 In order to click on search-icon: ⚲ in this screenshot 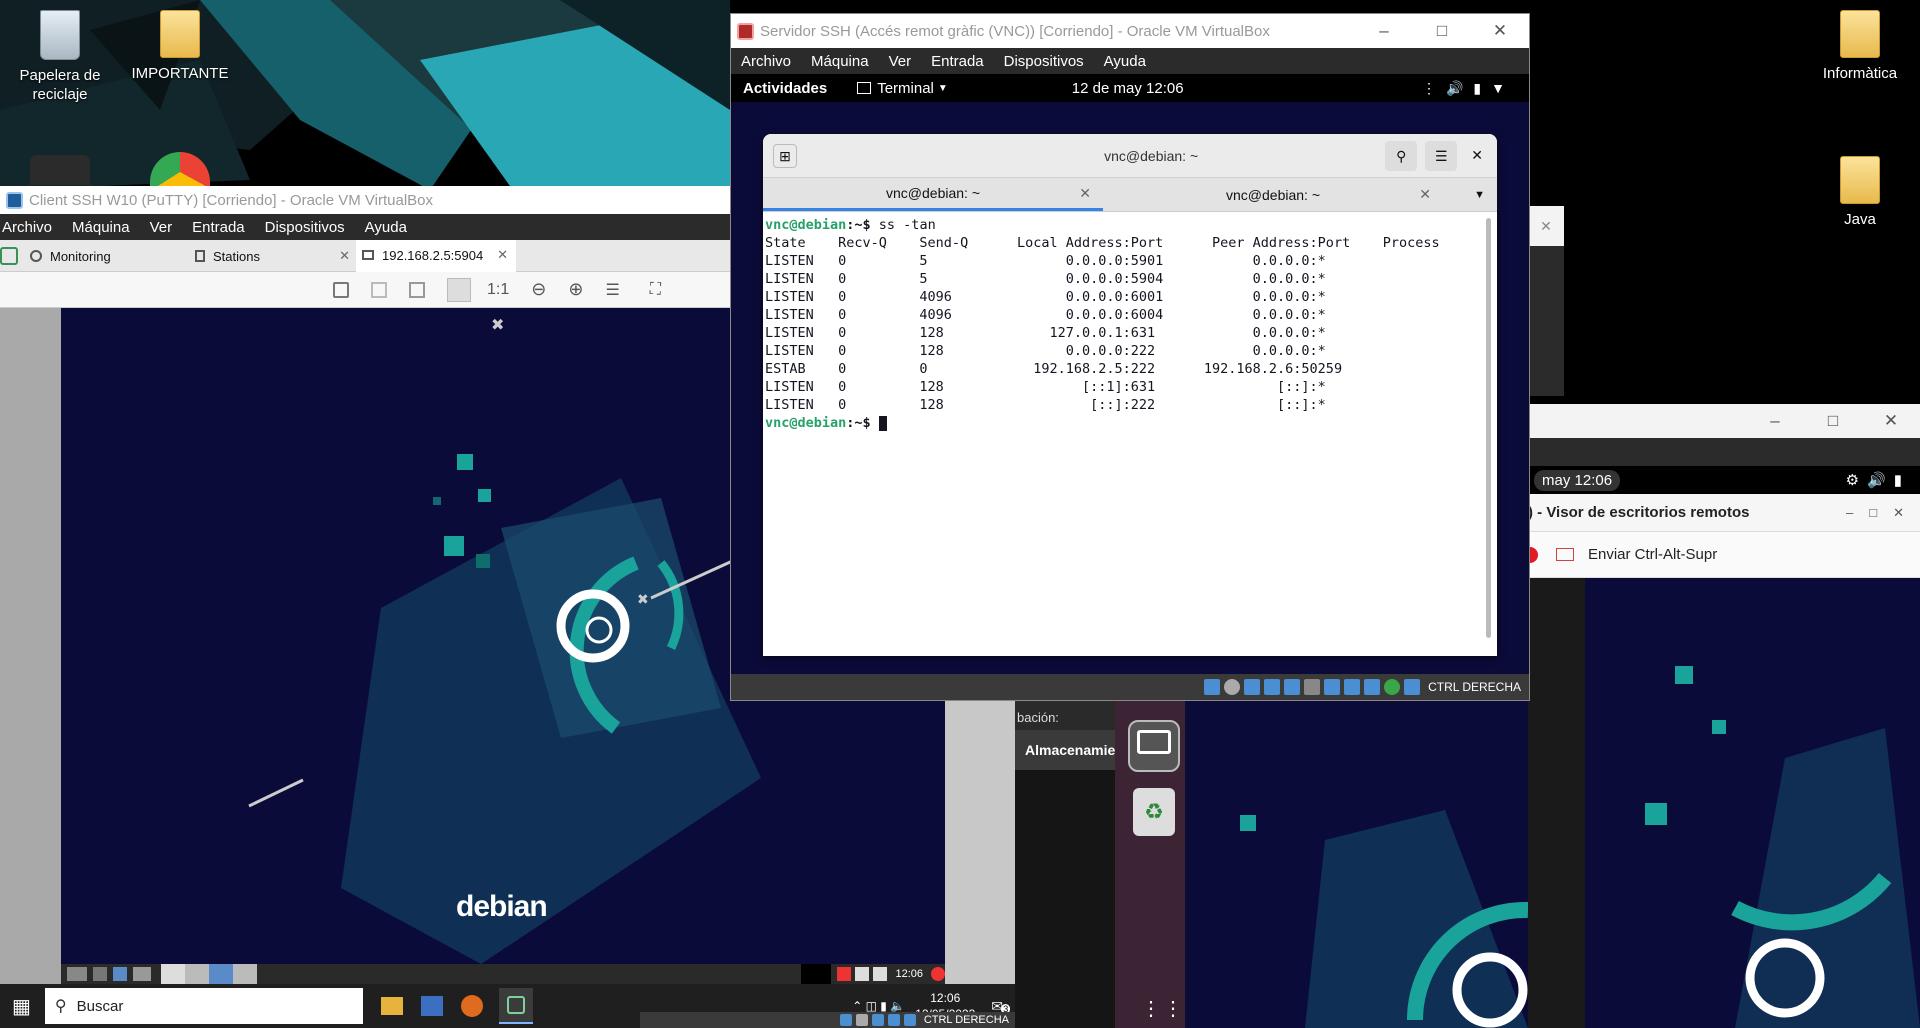, I will do `click(1401, 155)`.